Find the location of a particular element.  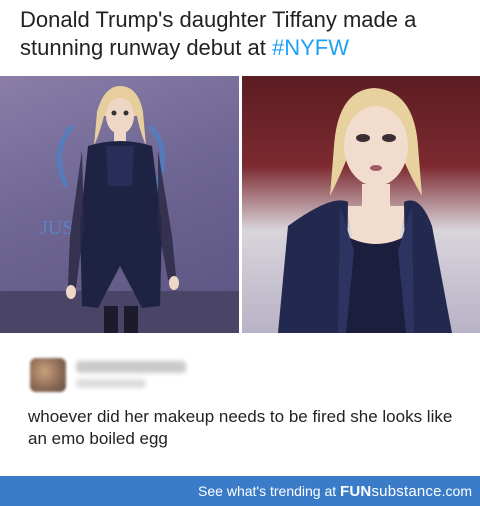

brand-name-bold: FUN is located at coordinates (356, 491).